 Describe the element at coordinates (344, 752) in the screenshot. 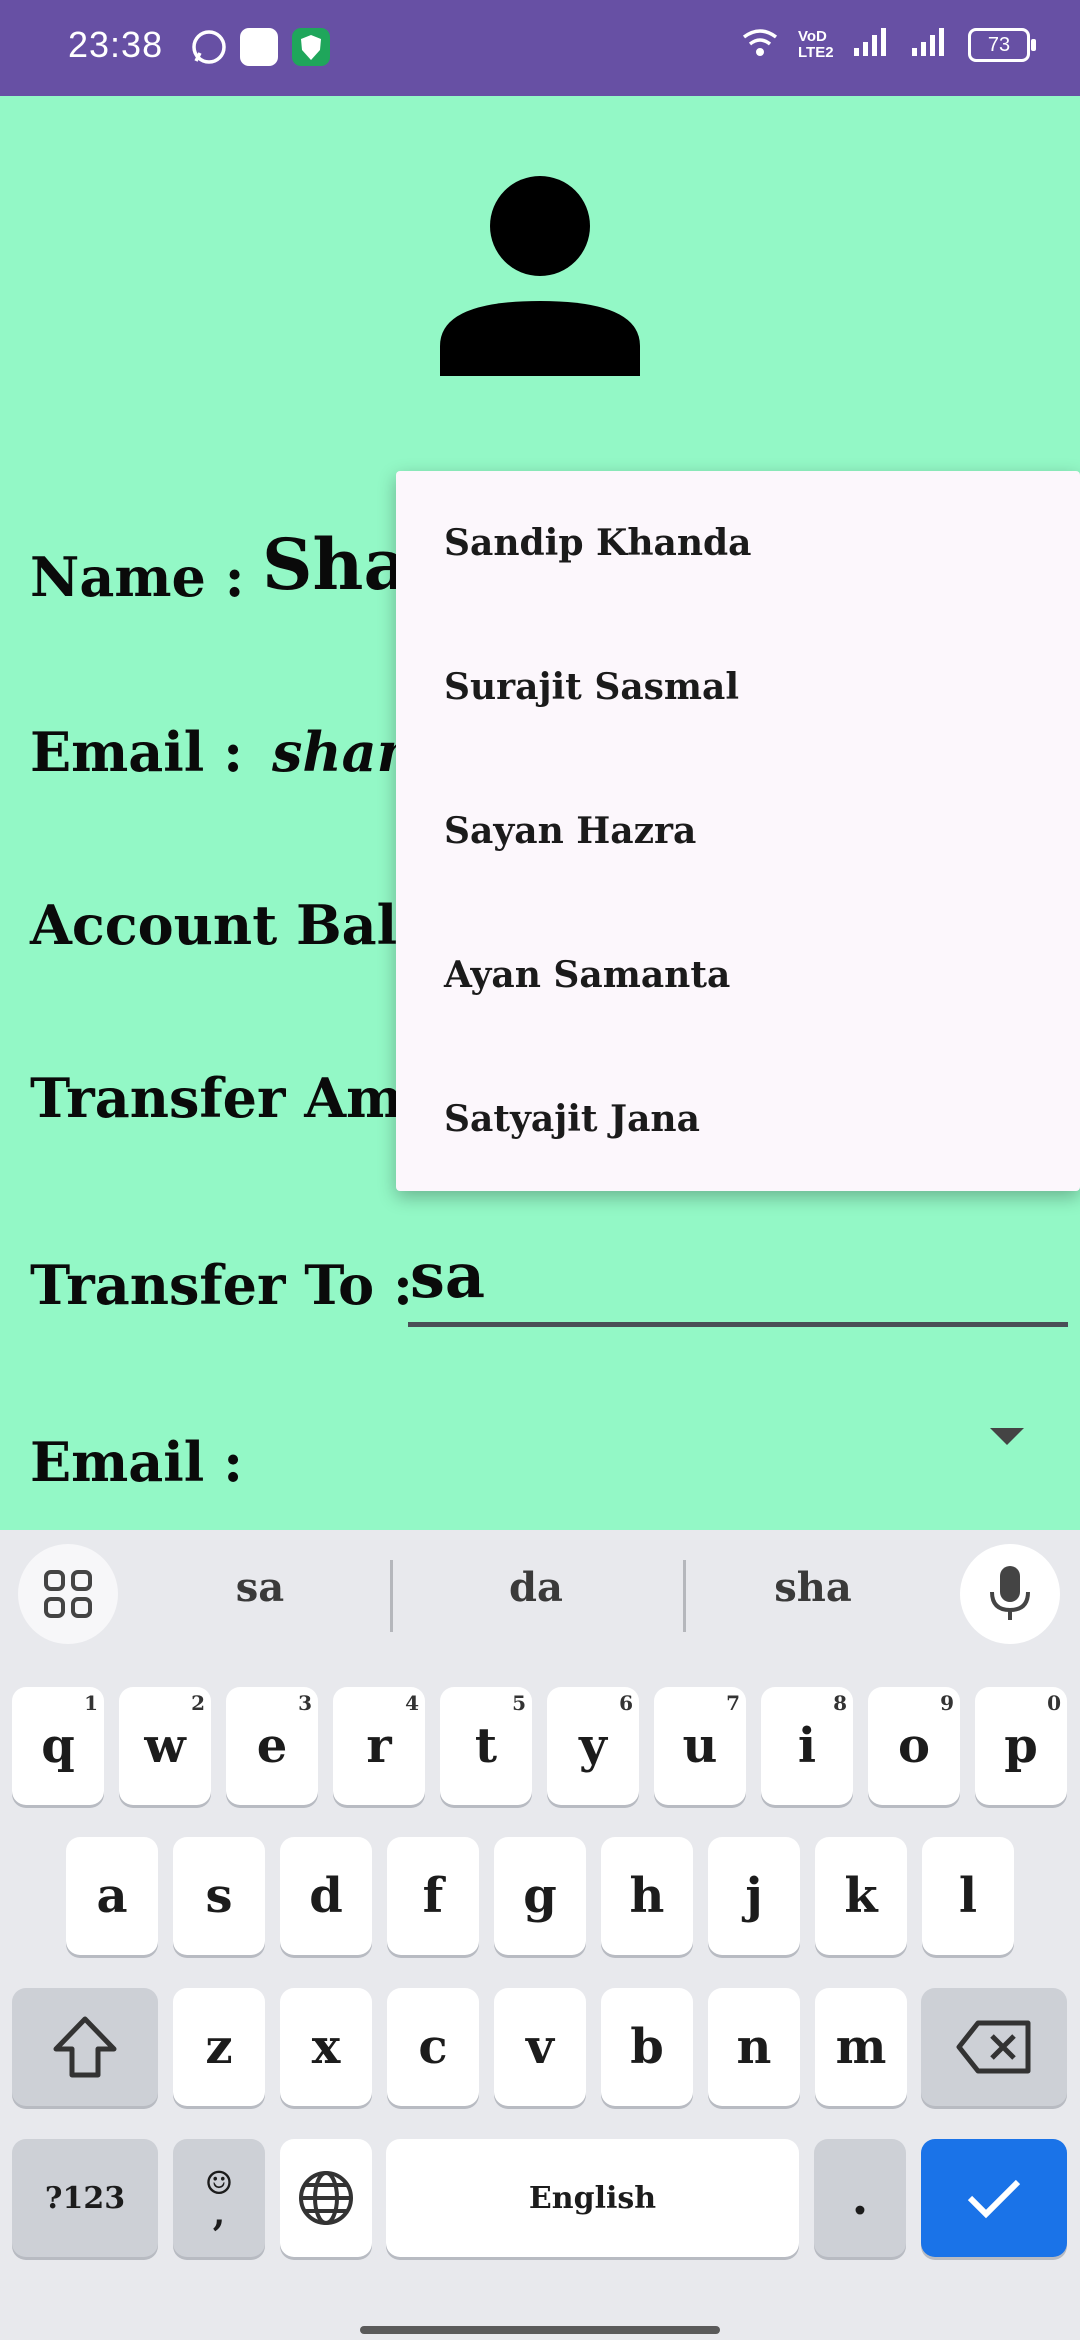

I see `email-value: shan` at that location.